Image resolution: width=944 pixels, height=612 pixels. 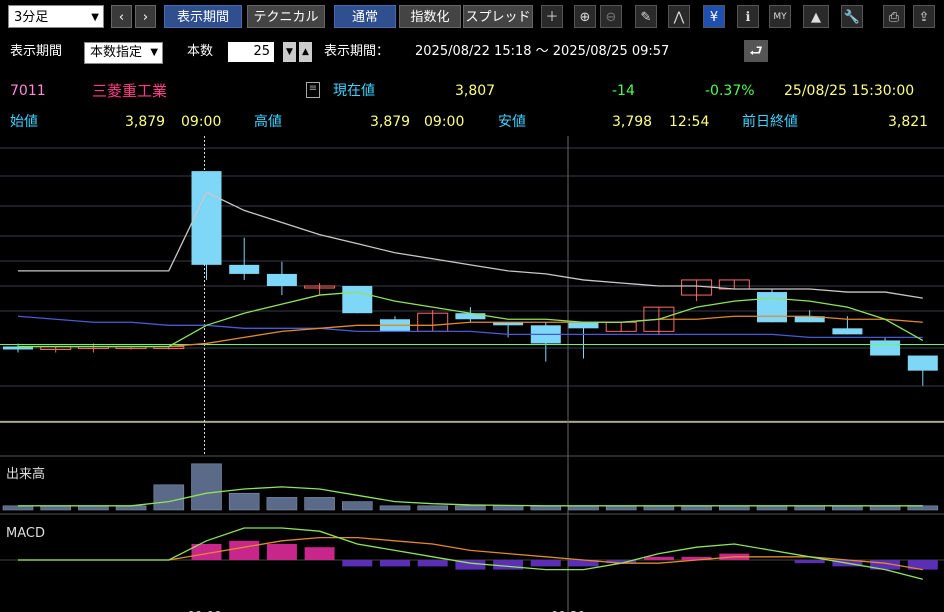 What do you see at coordinates (251, 52) in the screenshot?
I see `count-input: 25` at bounding box center [251, 52].